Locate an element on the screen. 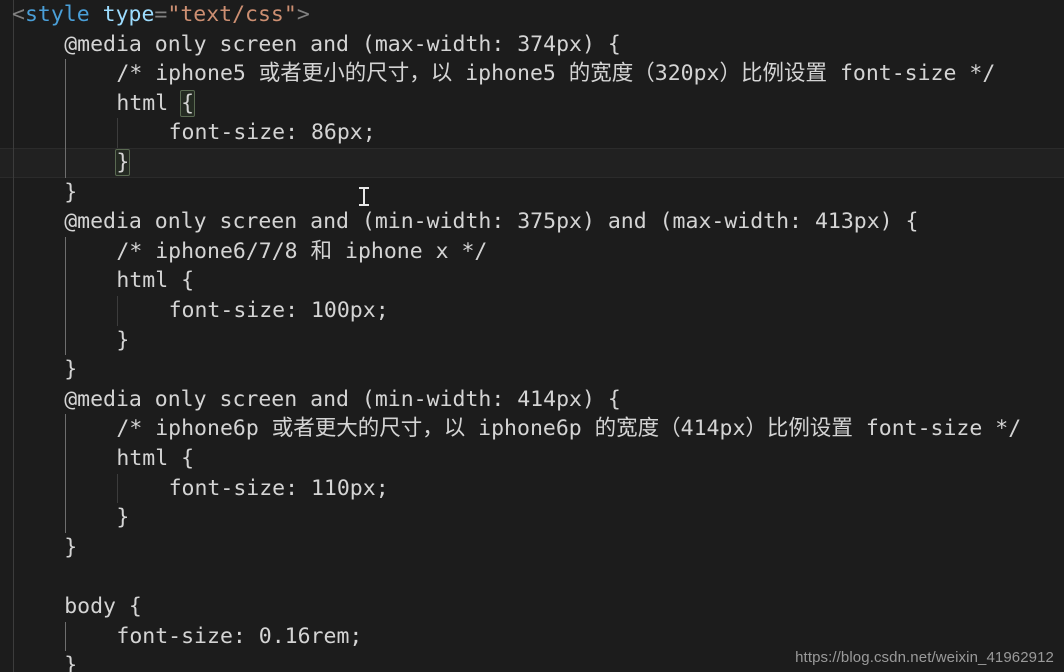  ibeam-top-cap is located at coordinates (364, 188).